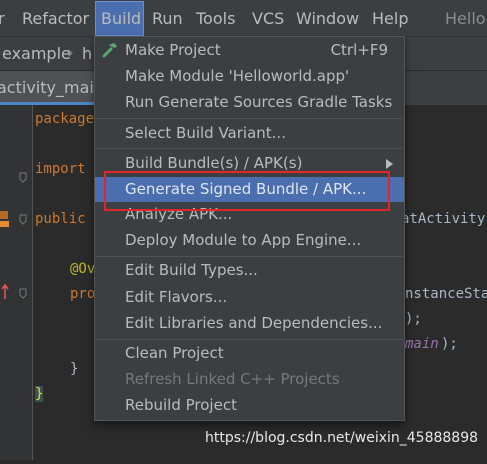 The image size is (487, 464). Describe the element at coordinates (4, 215) in the screenshot. I see `class-marker-icon` at that location.